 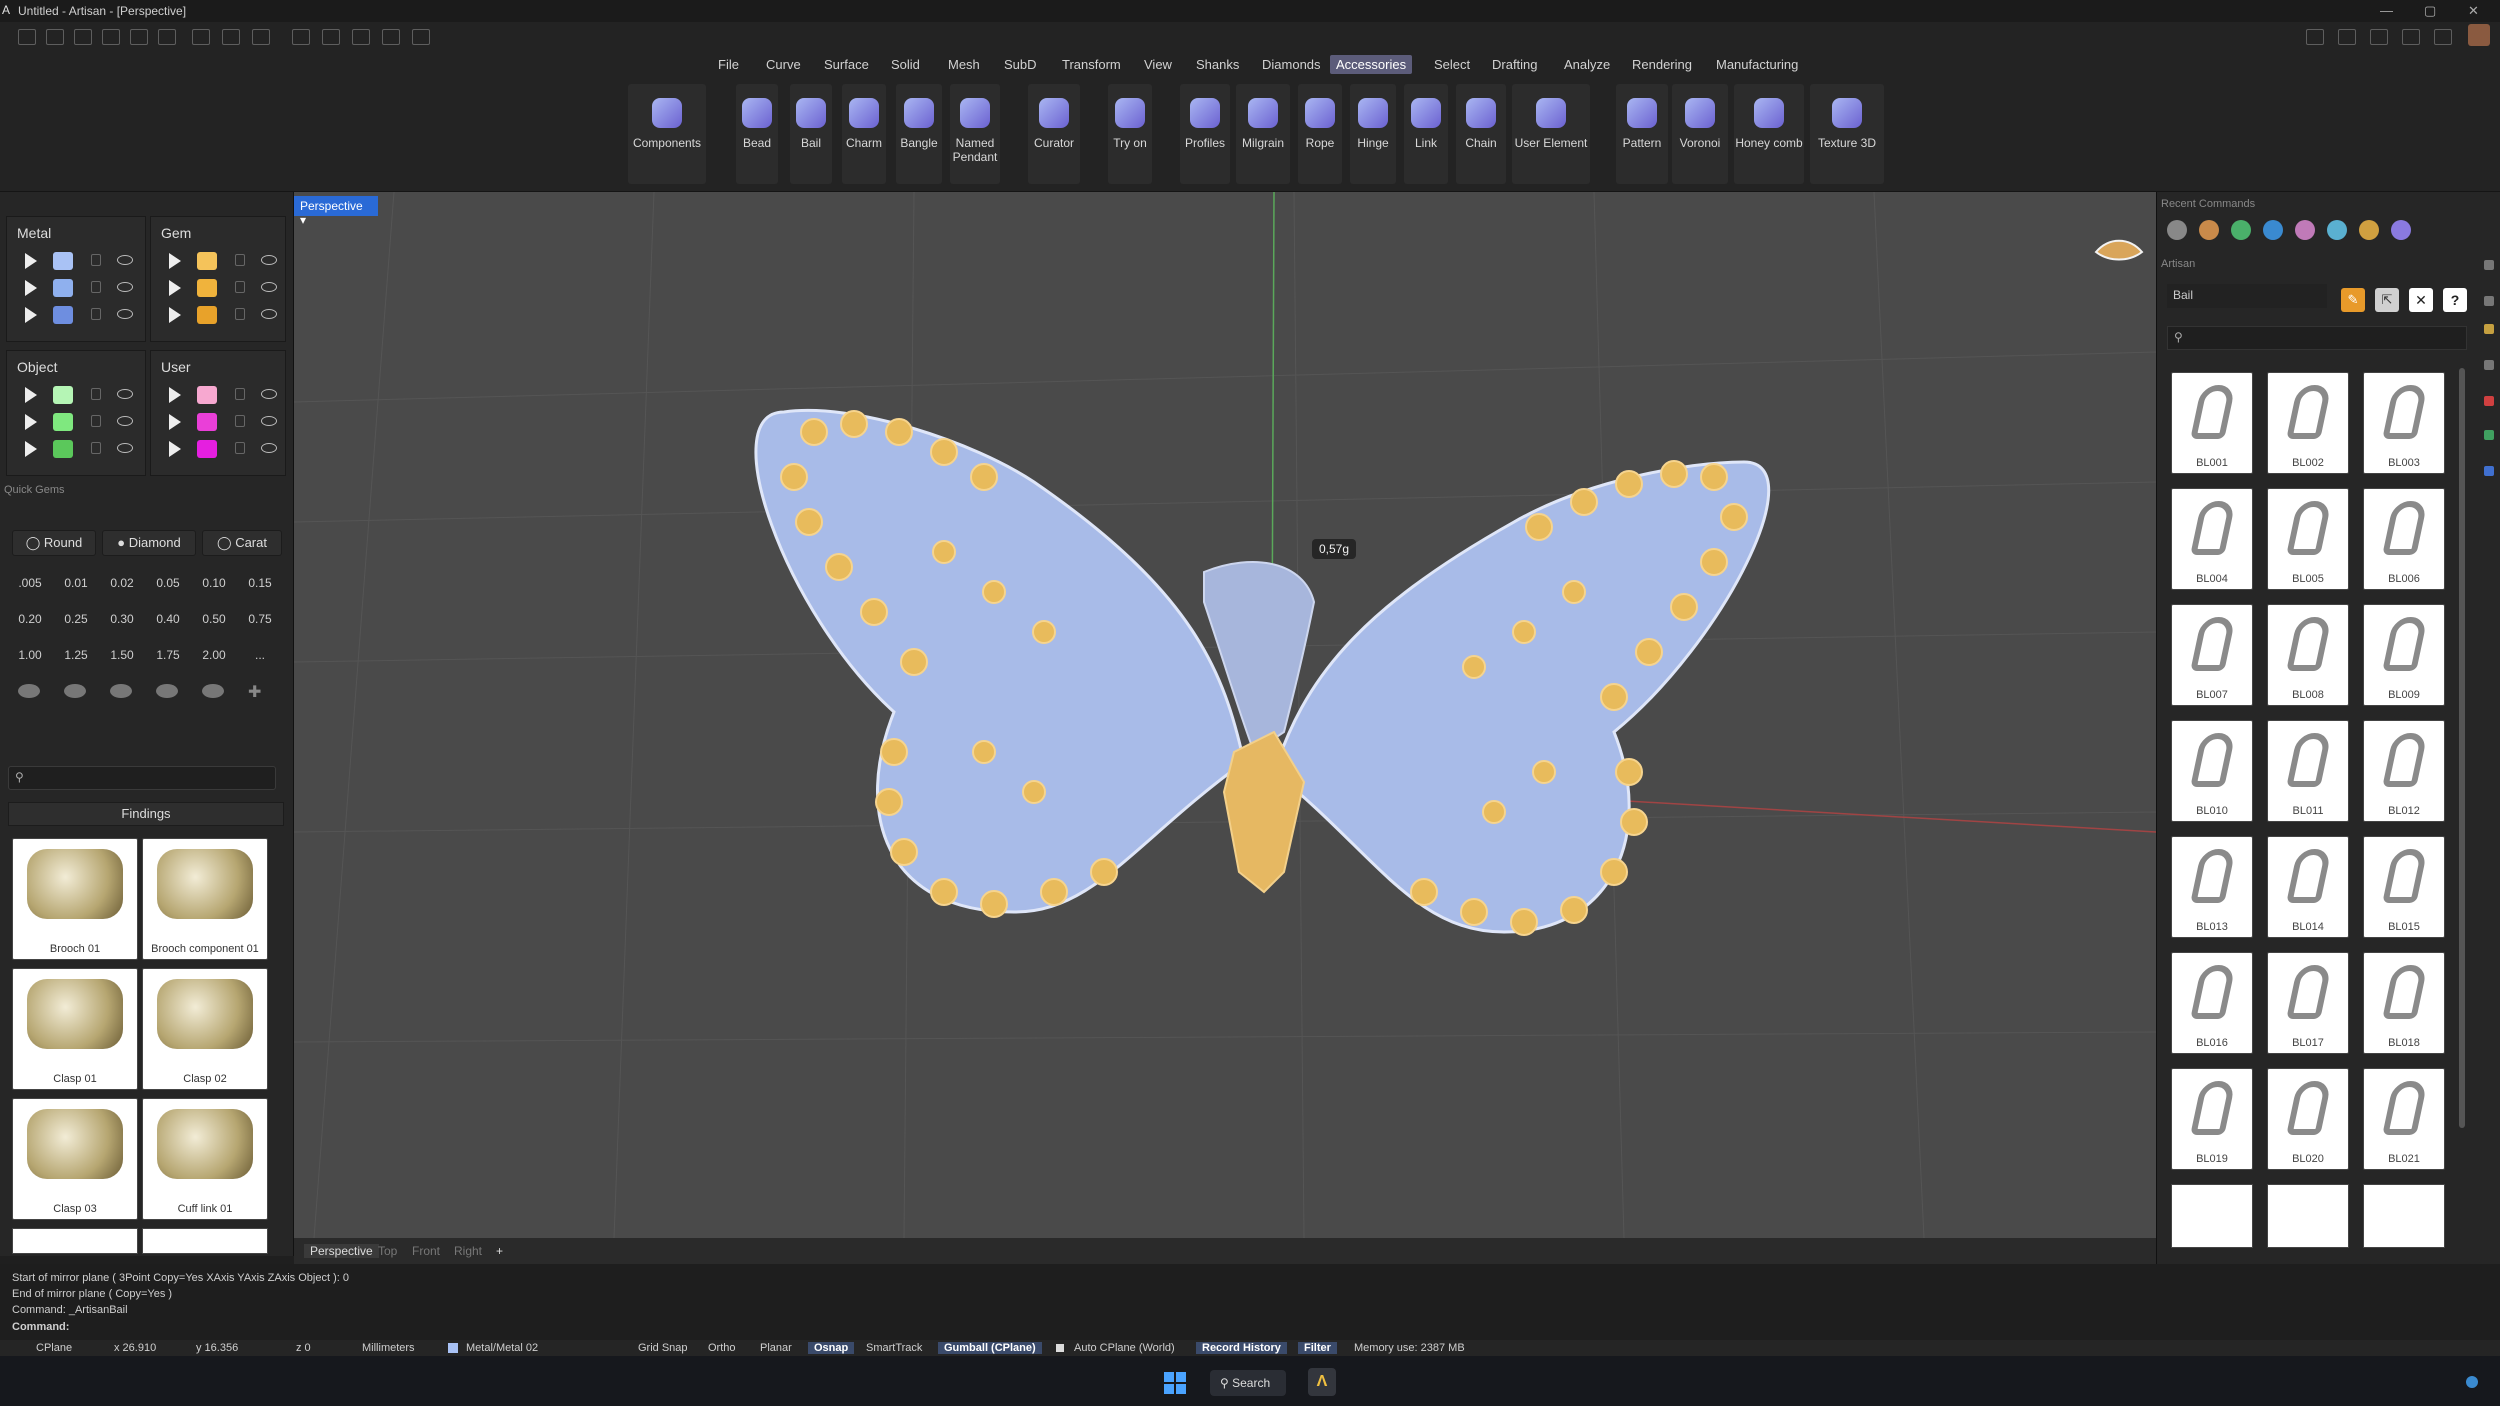 I want to click on close-panel-icon: ✕, so click(x=2421, y=300).